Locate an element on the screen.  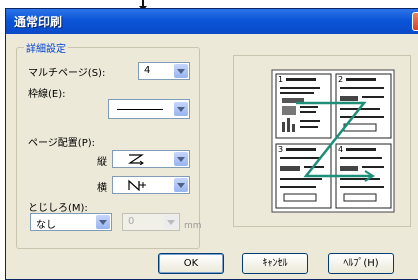
page-number-1: 1 is located at coordinates (280, 79).